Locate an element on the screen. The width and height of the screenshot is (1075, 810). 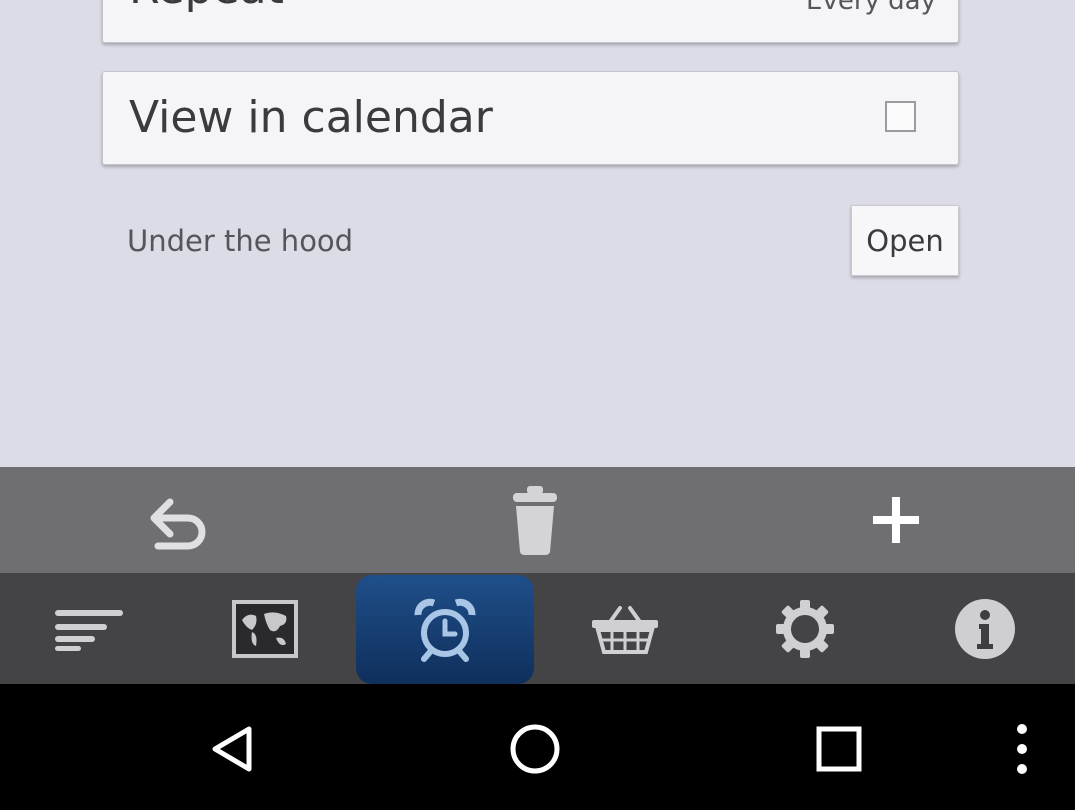
view-in-calendar-row: View in calendar is located at coordinates (530, 118).